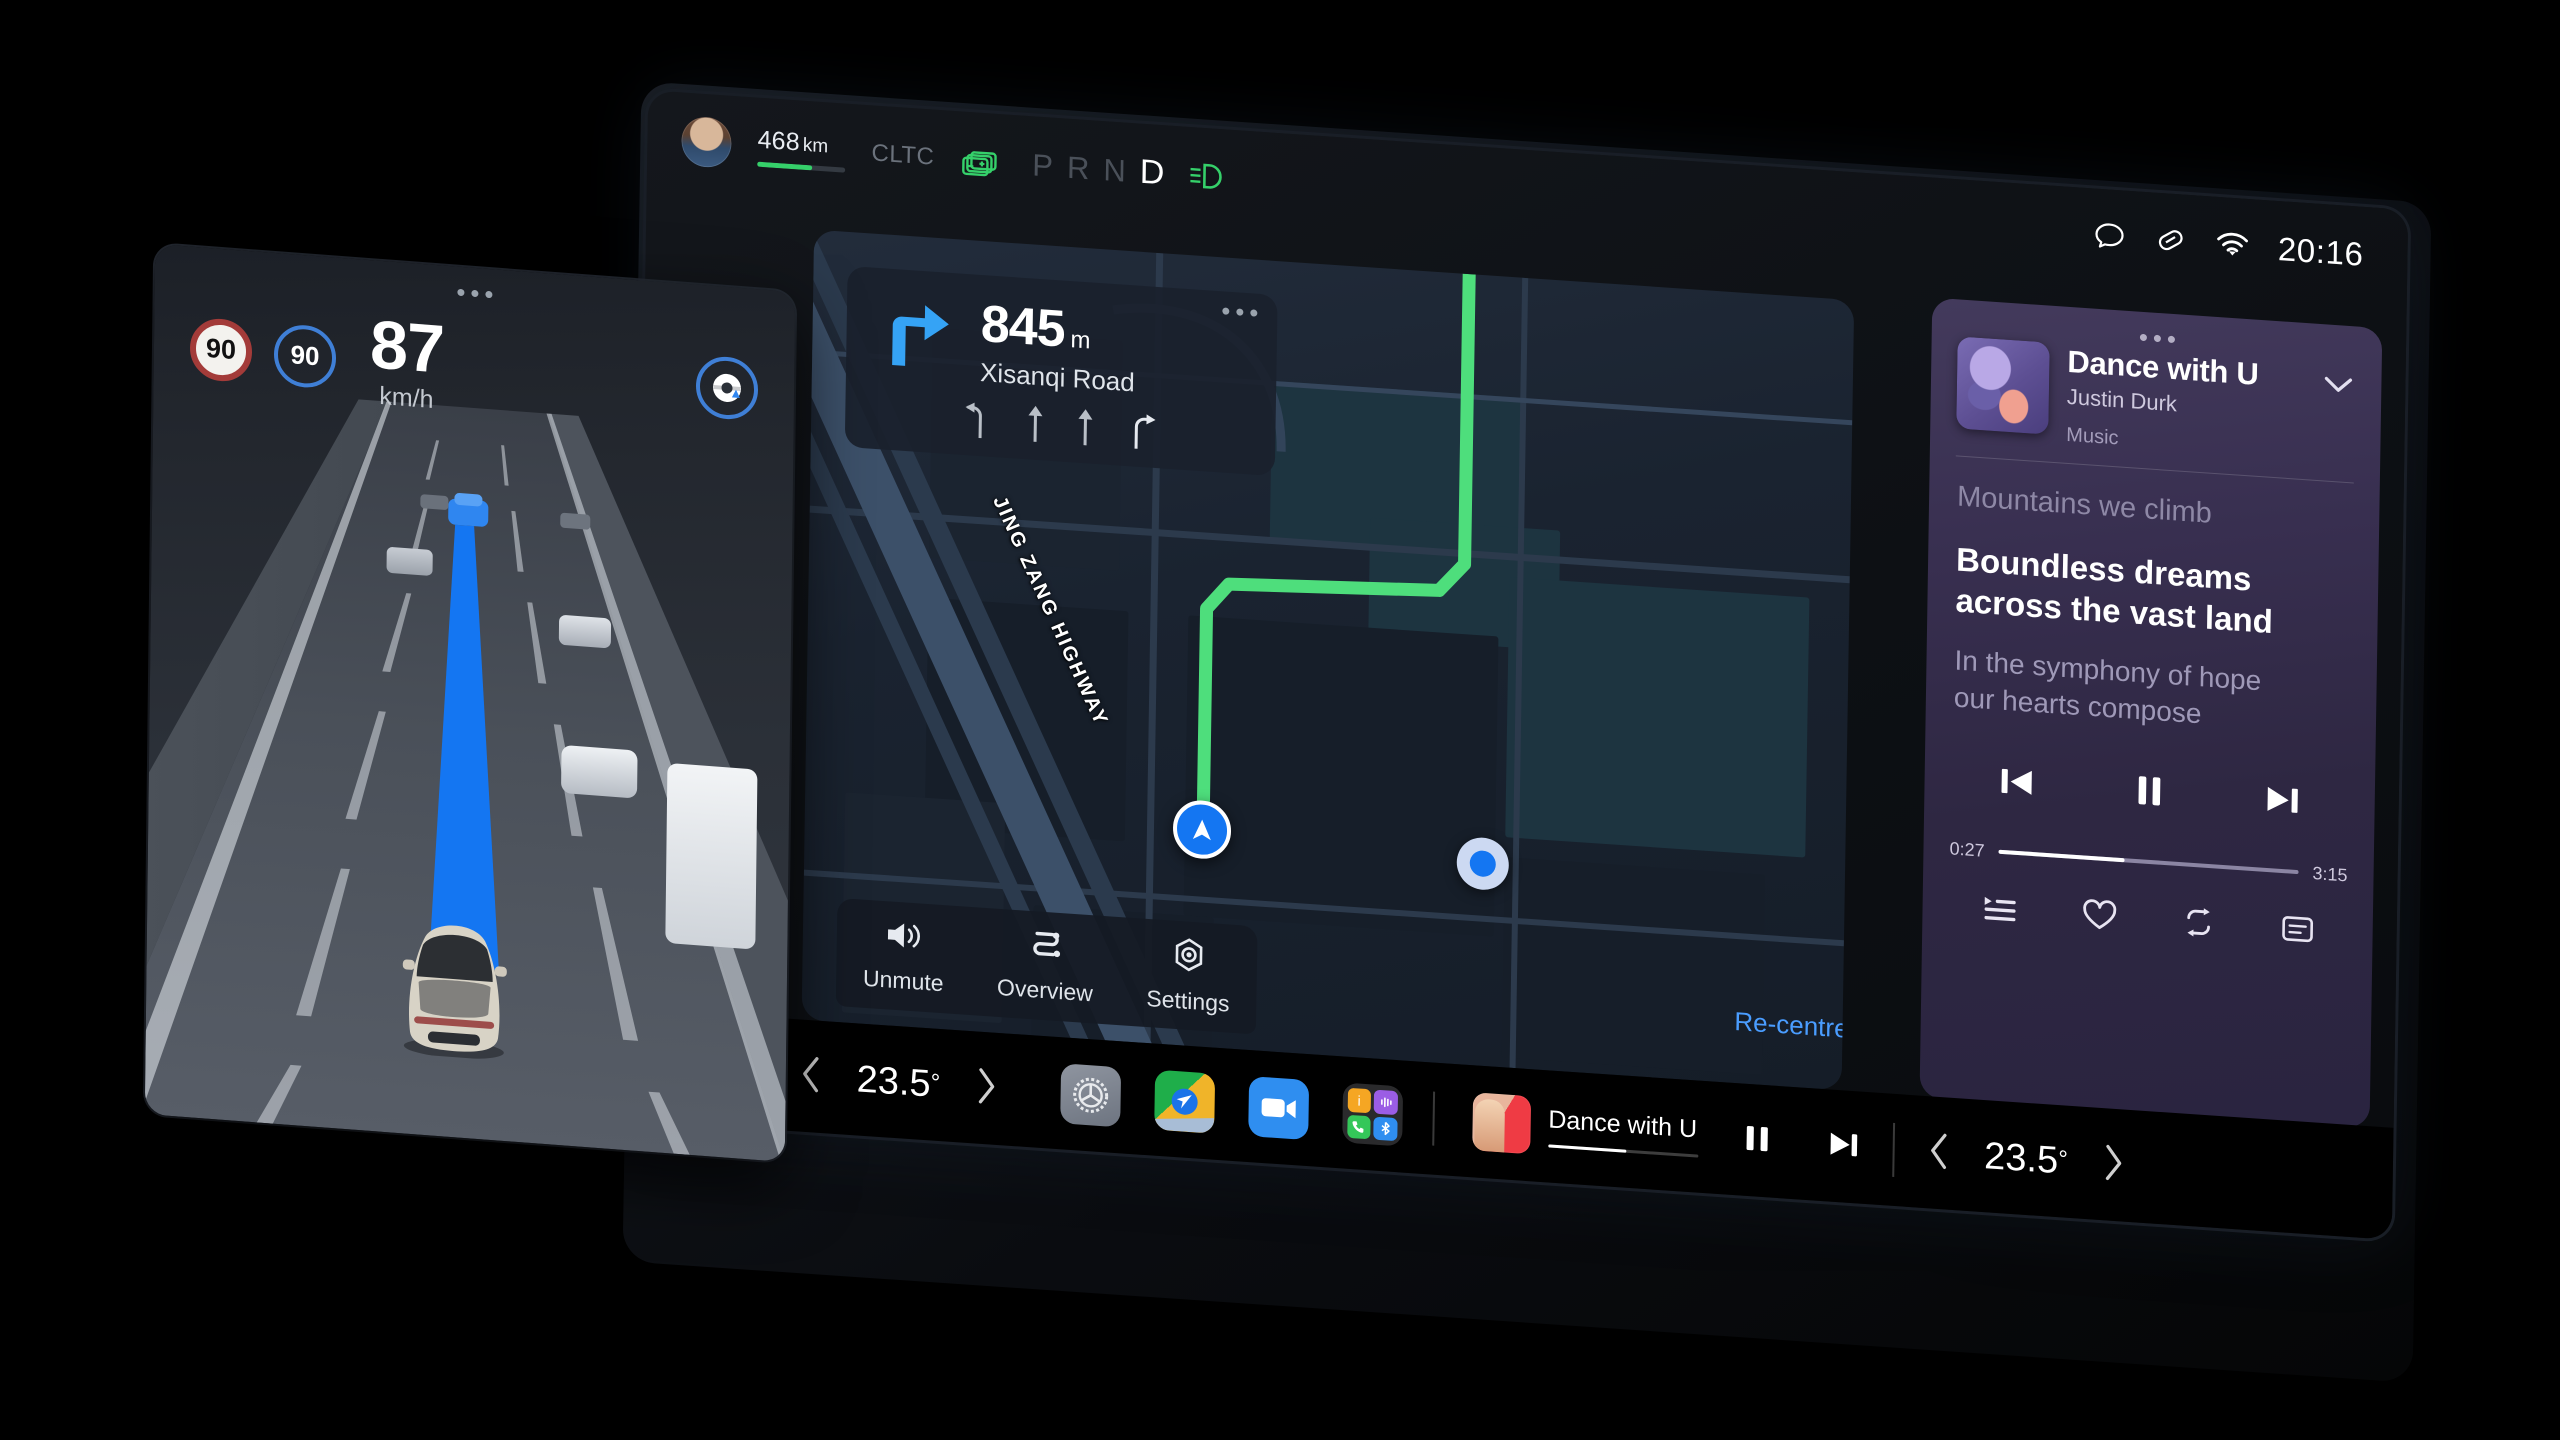 This screenshot has width=2560, height=1440. What do you see at coordinates (1278, 1108) in the screenshot?
I see `video-app-icon` at bounding box center [1278, 1108].